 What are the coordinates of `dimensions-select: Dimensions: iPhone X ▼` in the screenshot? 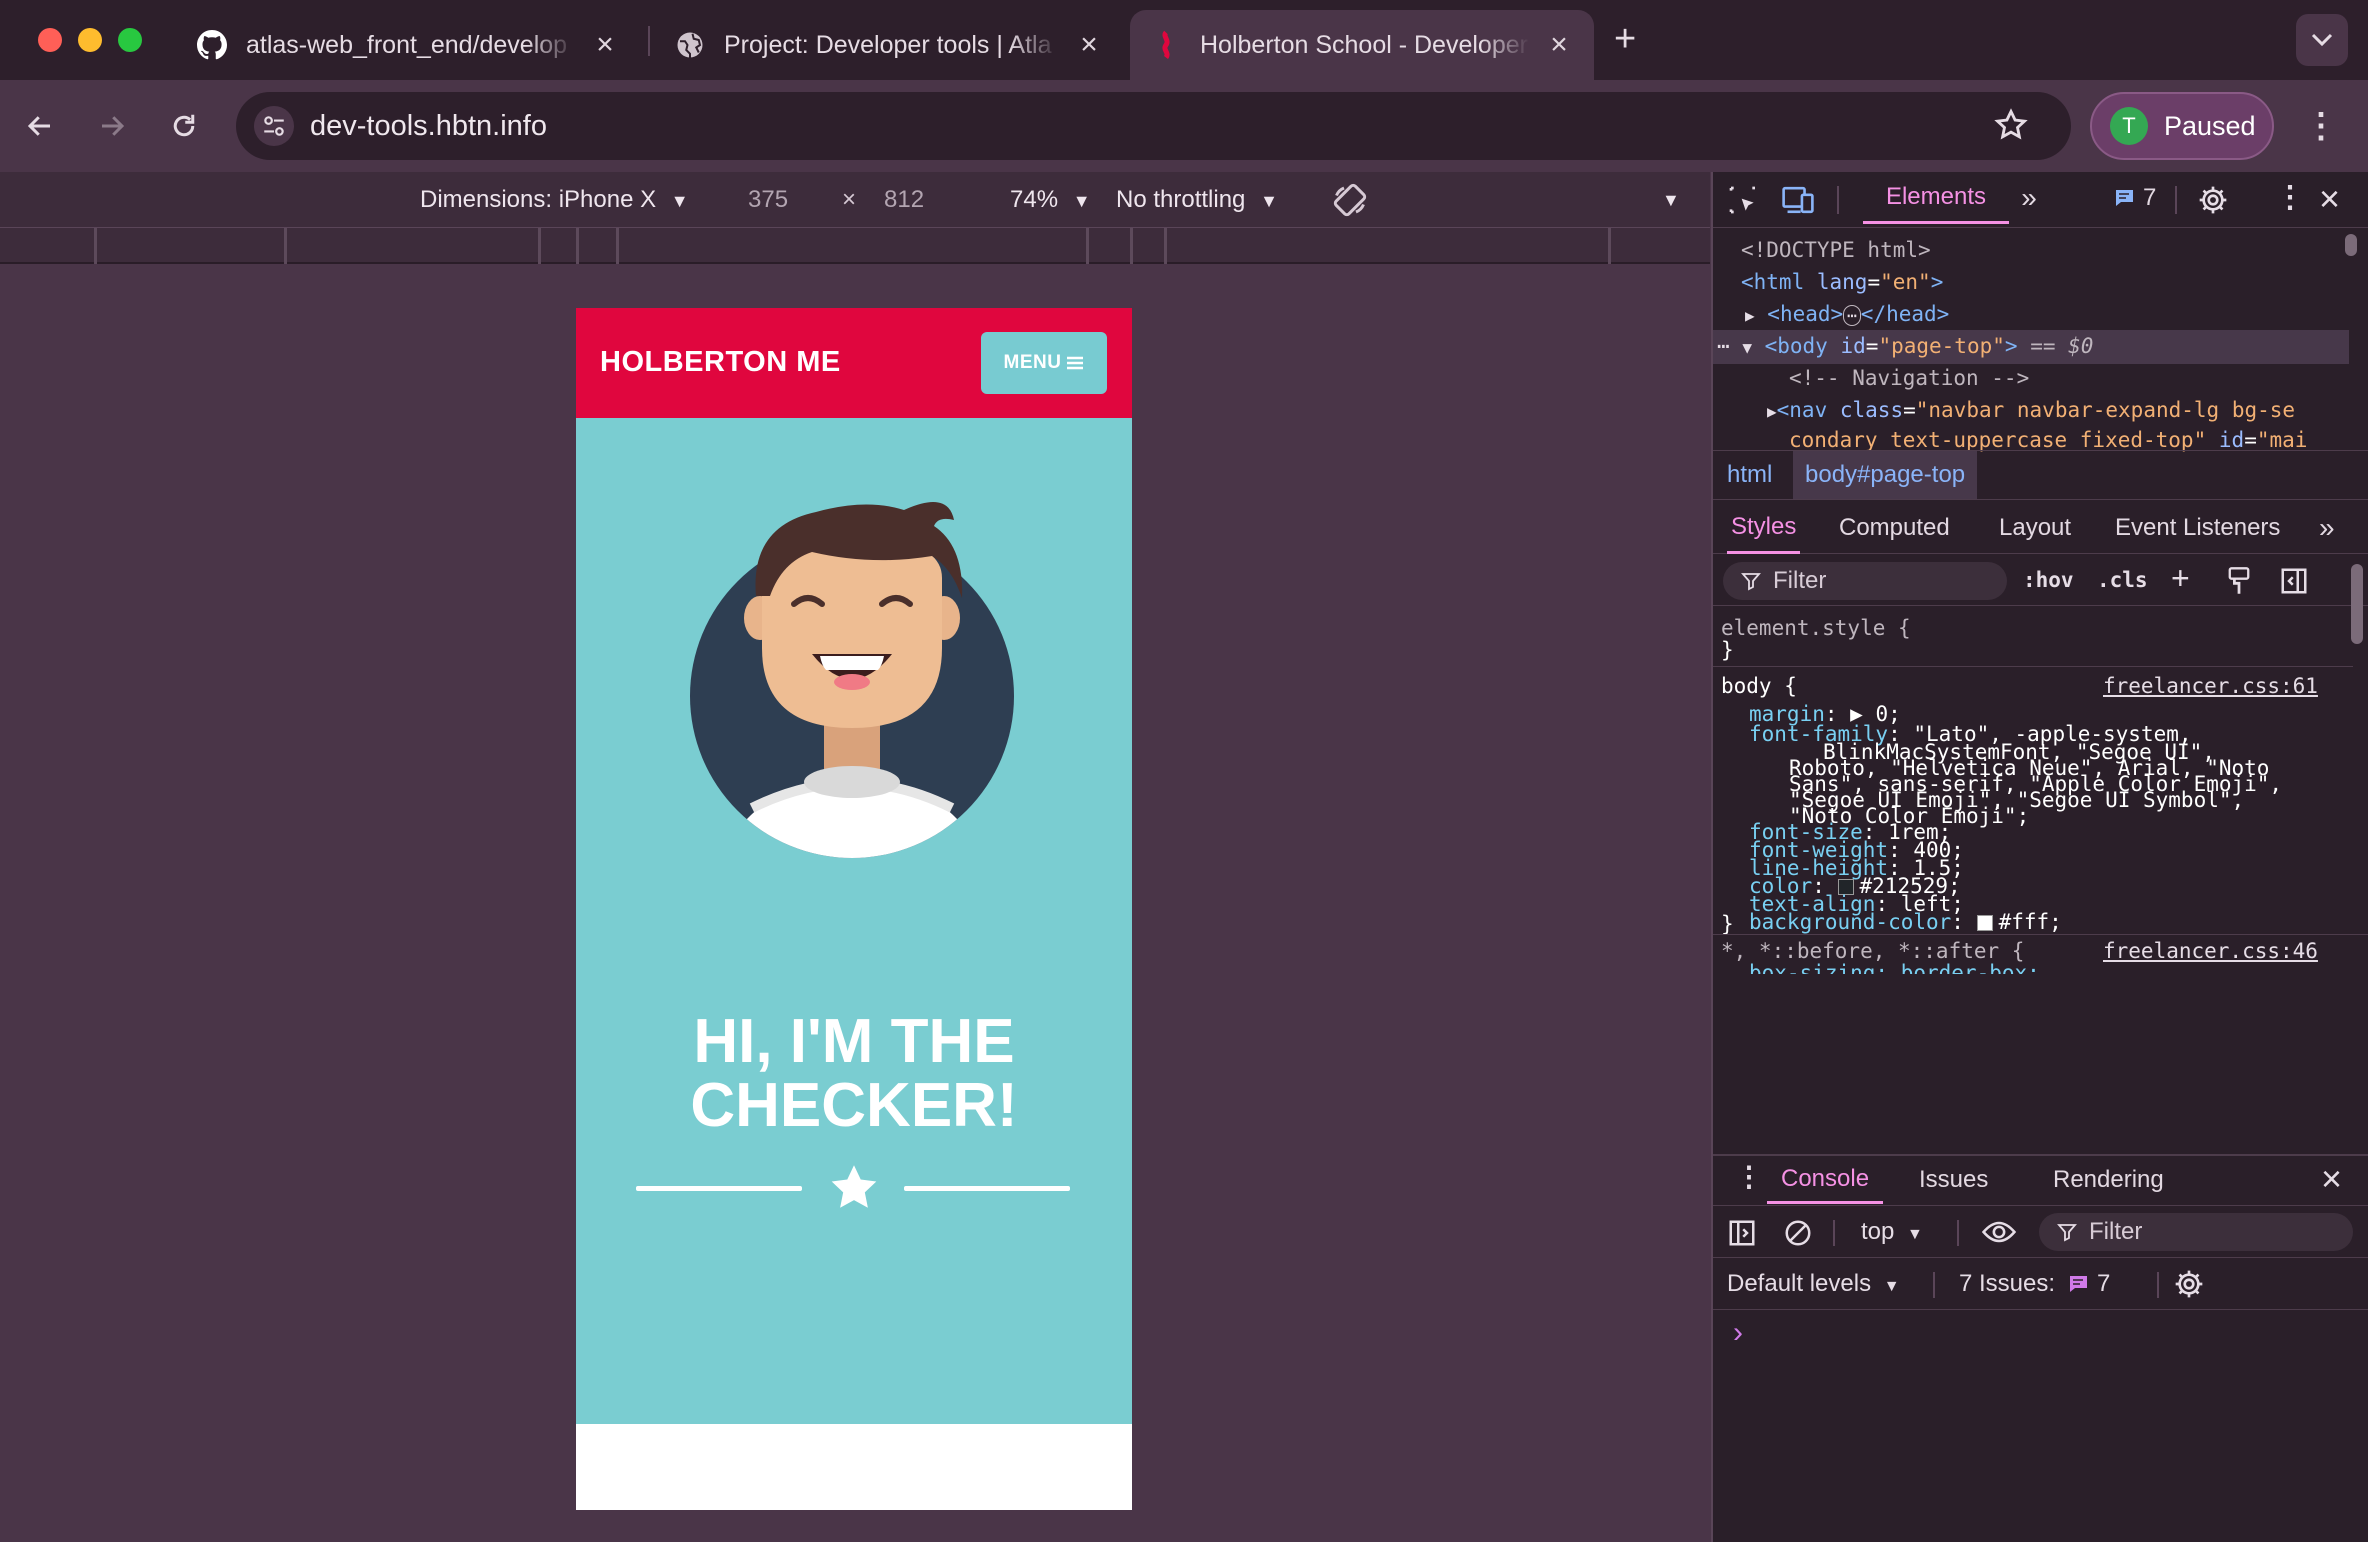 It's located at (554, 200).